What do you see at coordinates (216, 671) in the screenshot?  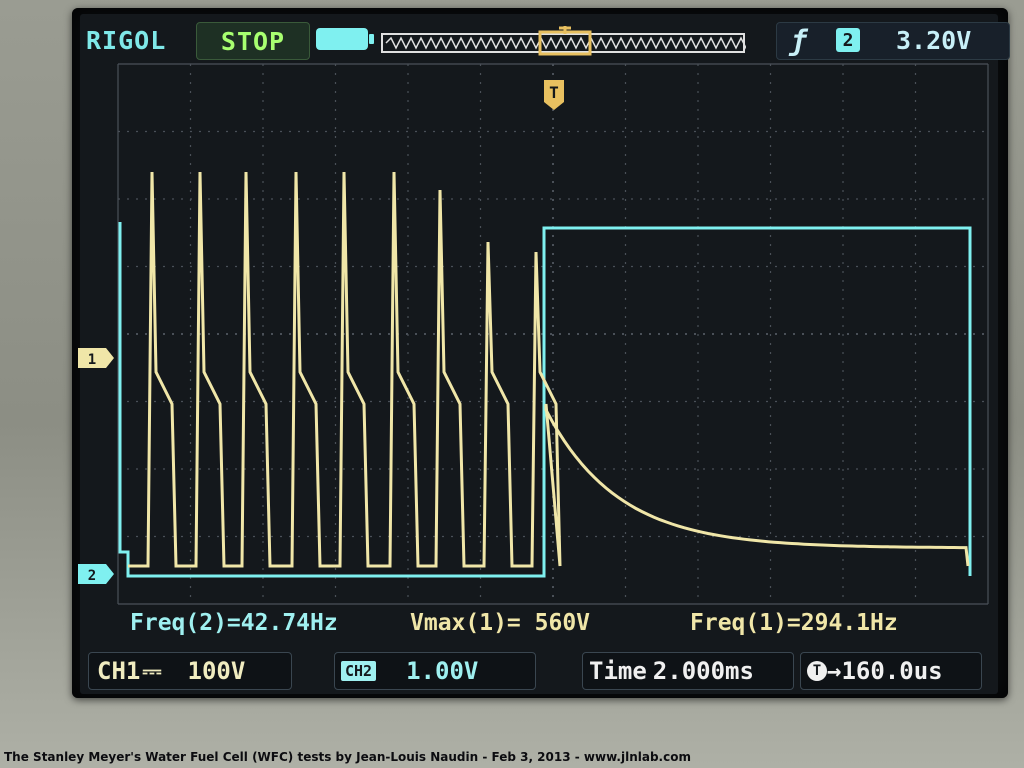 I see `ch1-scale: 100V` at bounding box center [216, 671].